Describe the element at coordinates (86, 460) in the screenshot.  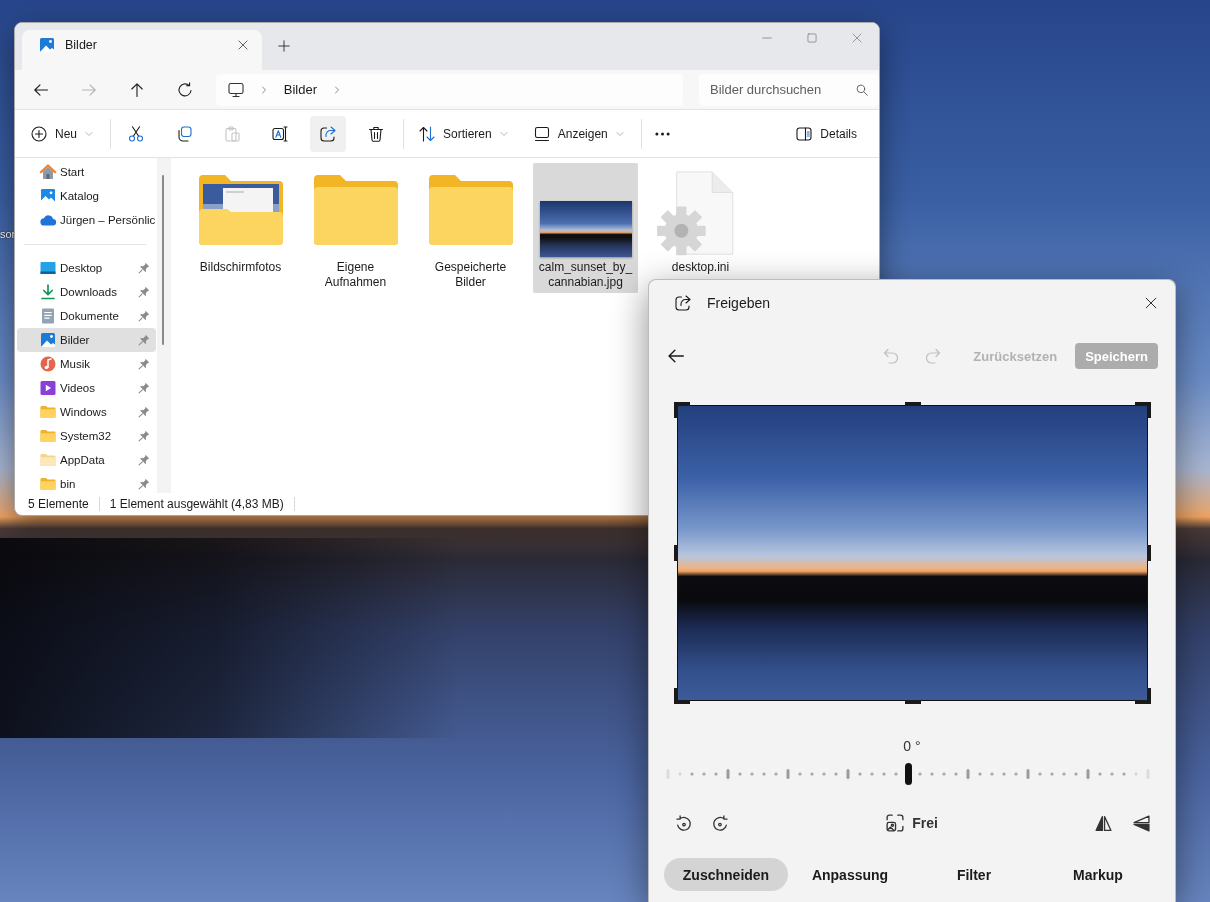
I see `sidebar-item: AppData` at that location.